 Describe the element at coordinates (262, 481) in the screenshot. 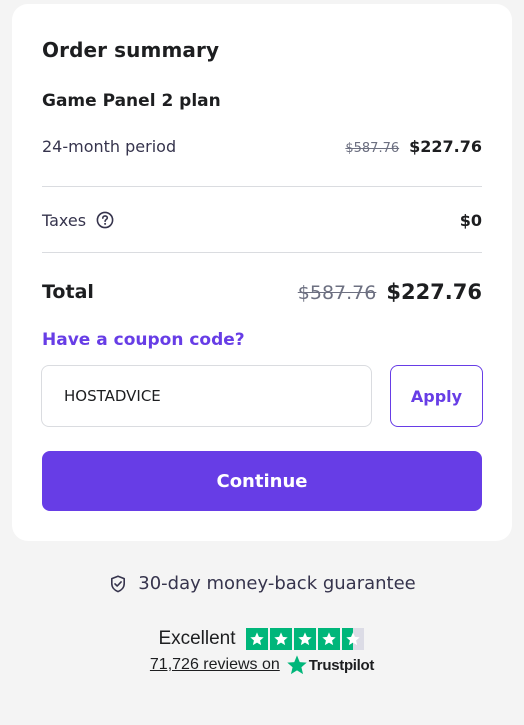

I see `continue-button: Continue` at that location.